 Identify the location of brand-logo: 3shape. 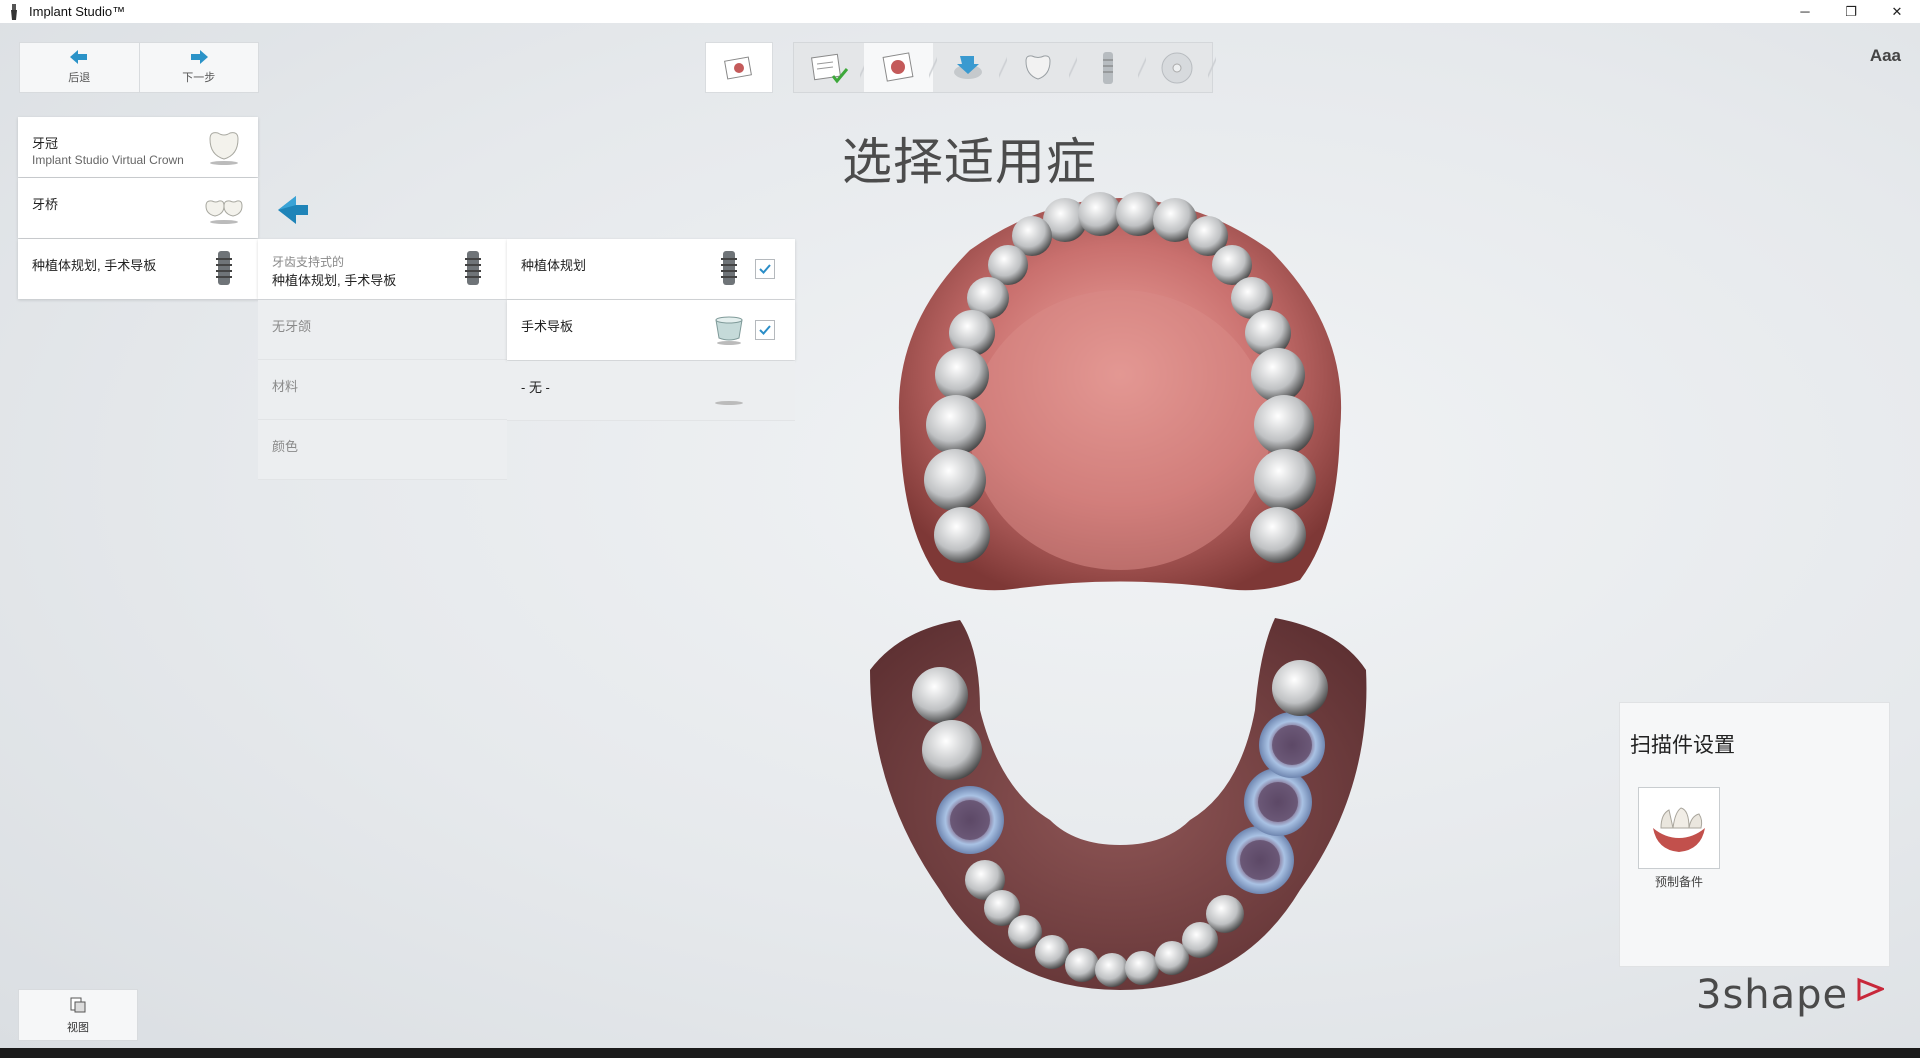
(1772, 995).